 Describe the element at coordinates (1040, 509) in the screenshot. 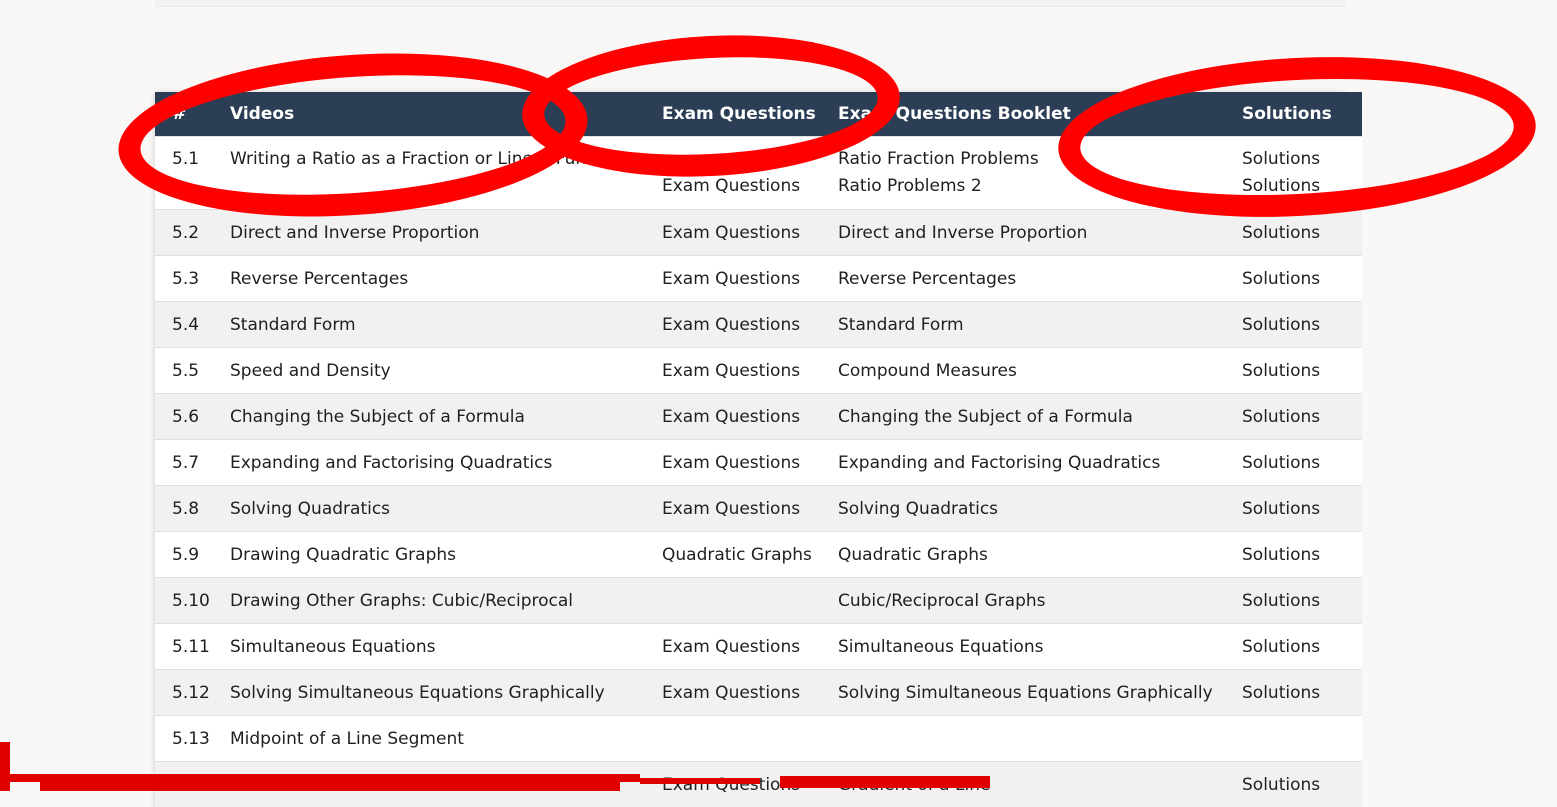

I see `booklet-link: Solving Quadratics` at that location.